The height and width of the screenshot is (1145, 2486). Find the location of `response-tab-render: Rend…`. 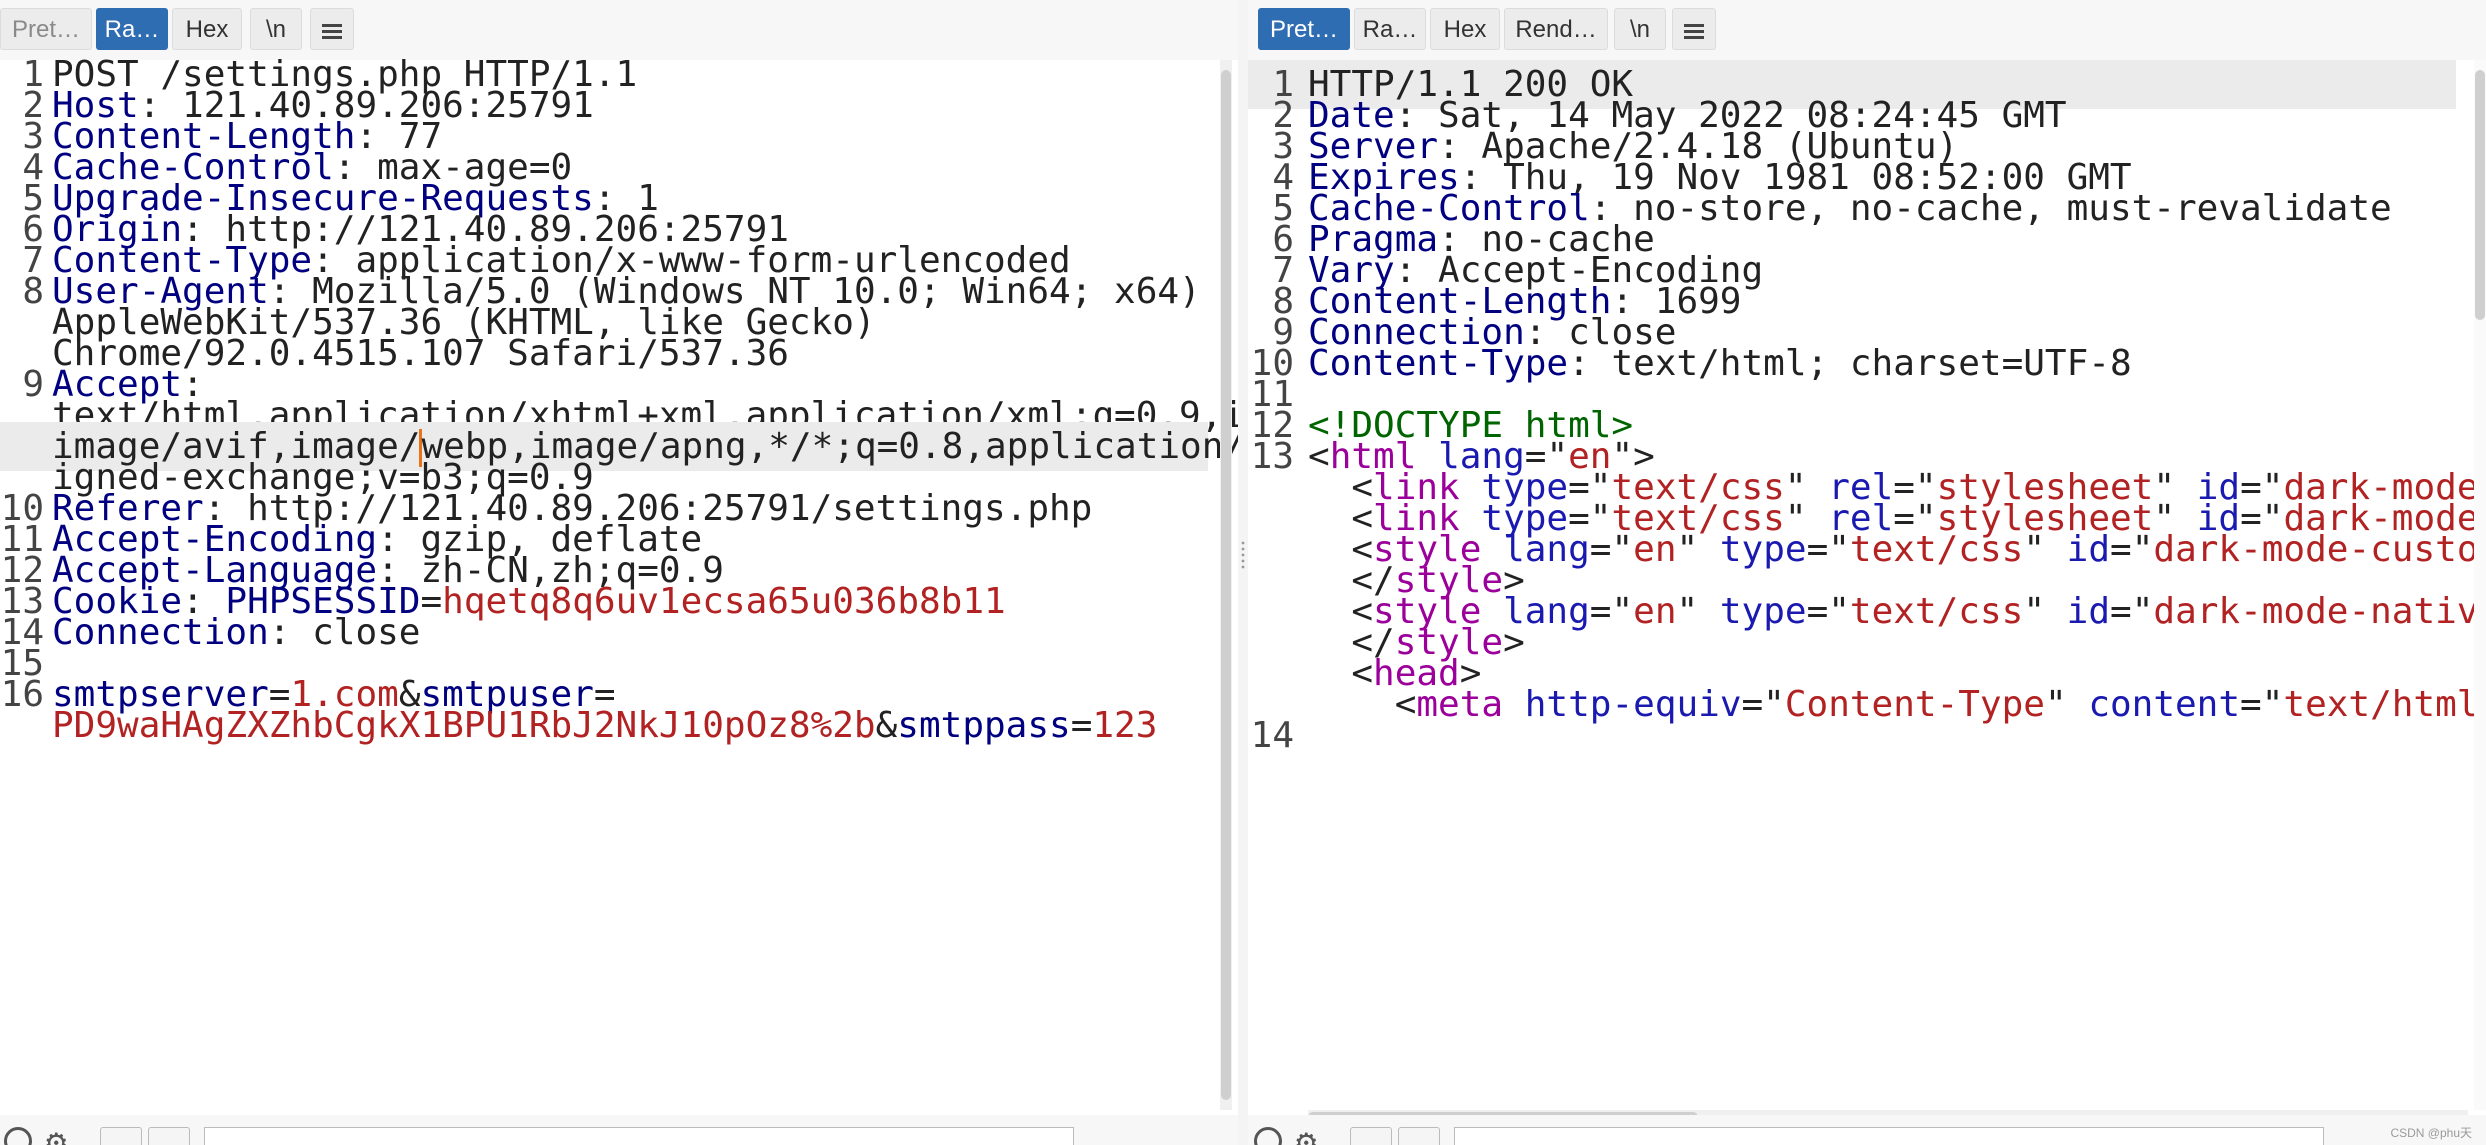

response-tab-render: Rend… is located at coordinates (1556, 29).